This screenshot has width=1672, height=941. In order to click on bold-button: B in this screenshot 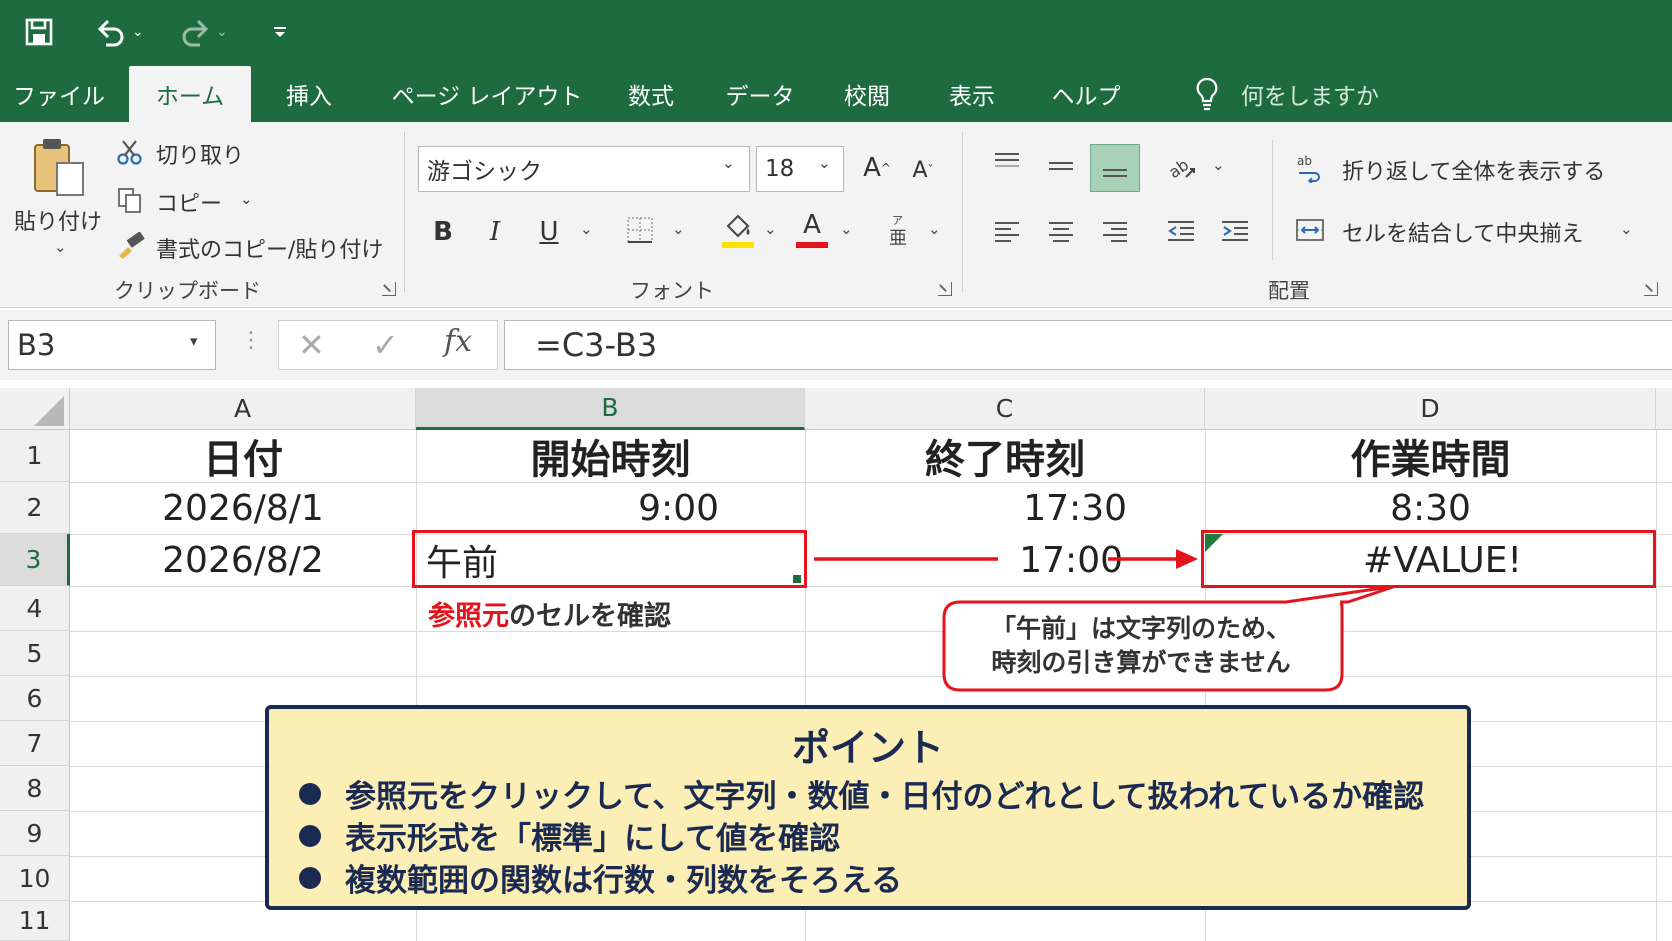, I will do `click(443, 232)`.